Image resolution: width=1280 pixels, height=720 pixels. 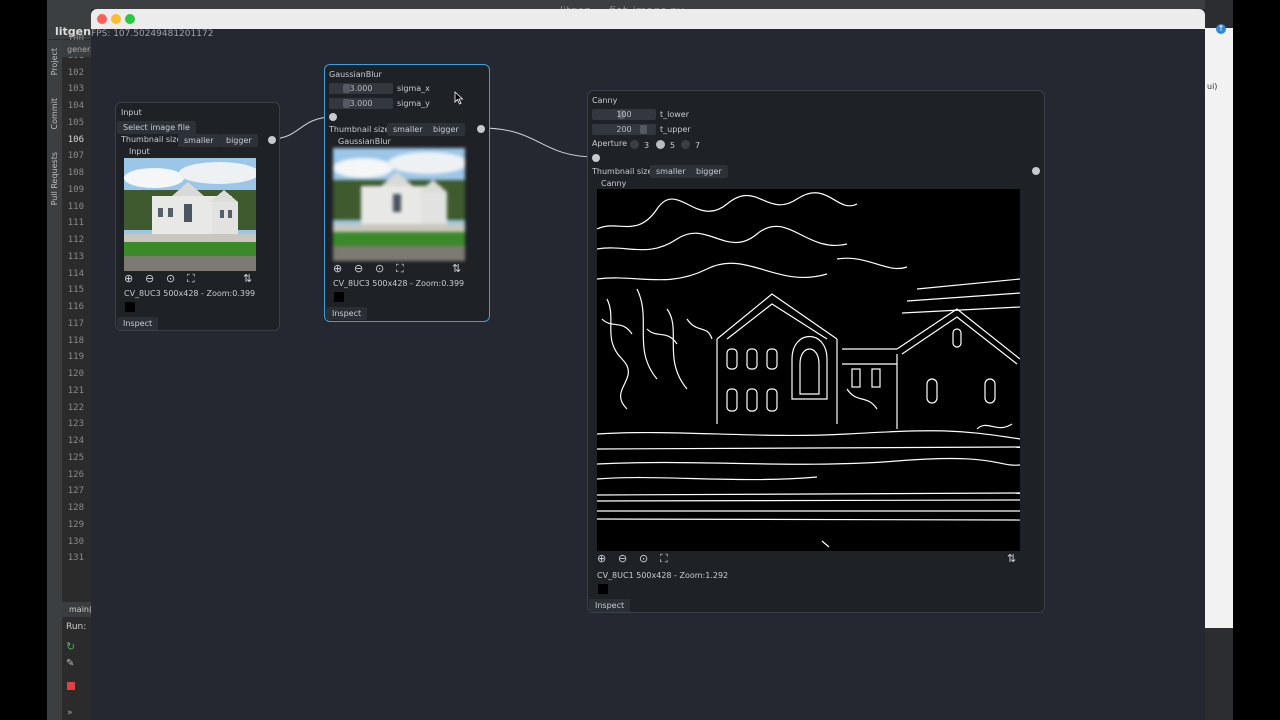 I want to click on t-upper-label: t_upper, so click(x=675, y=129).